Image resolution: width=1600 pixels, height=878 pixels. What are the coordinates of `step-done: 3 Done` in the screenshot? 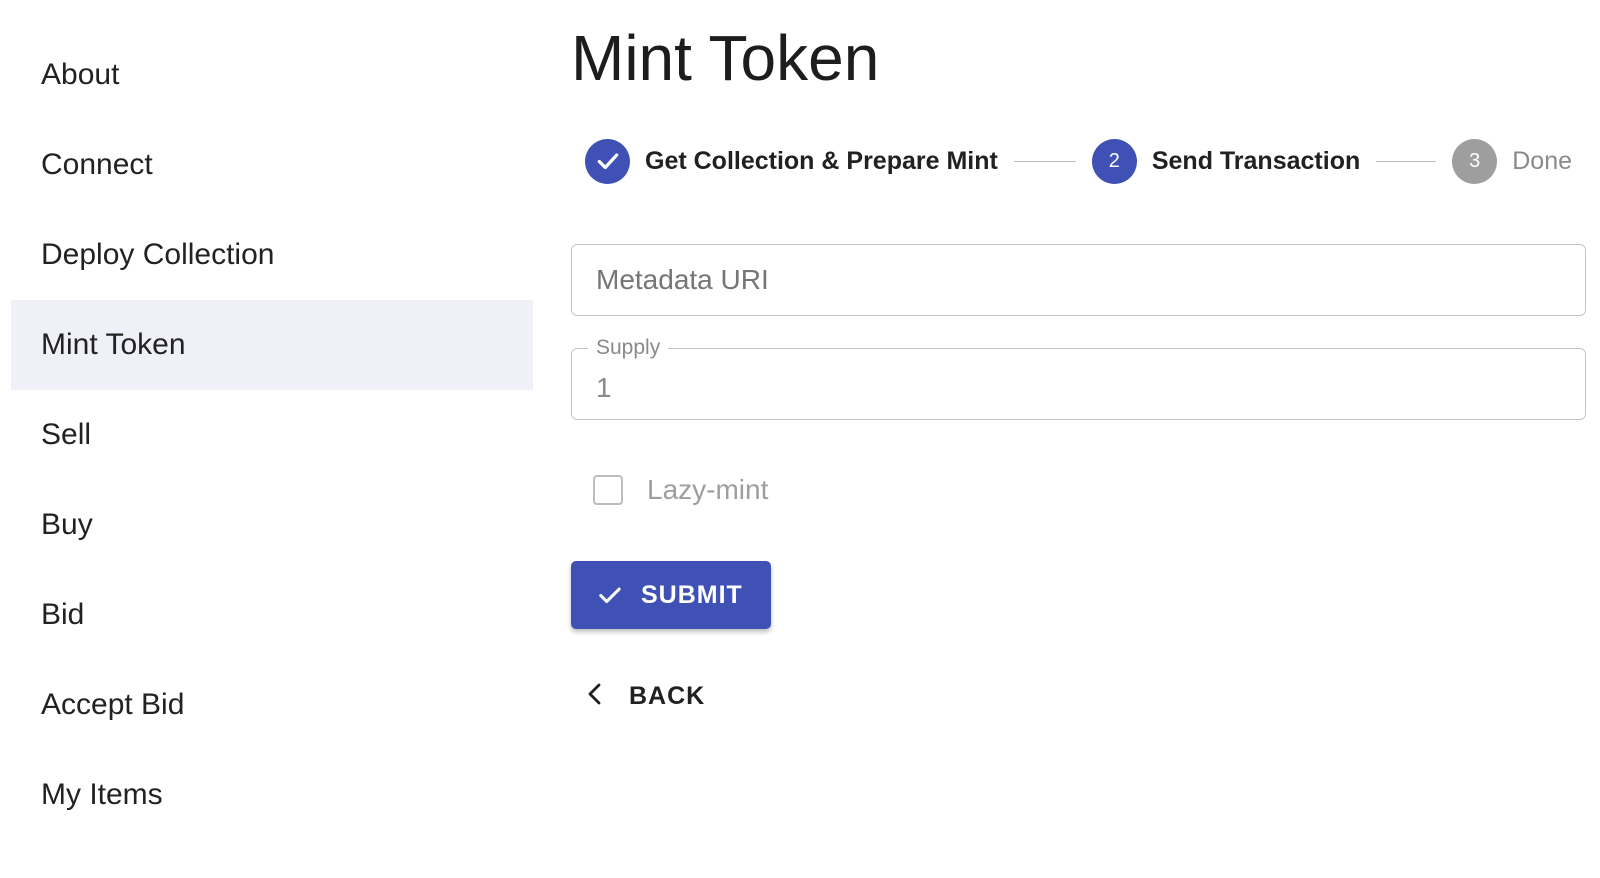 It's located at (1512, 161).